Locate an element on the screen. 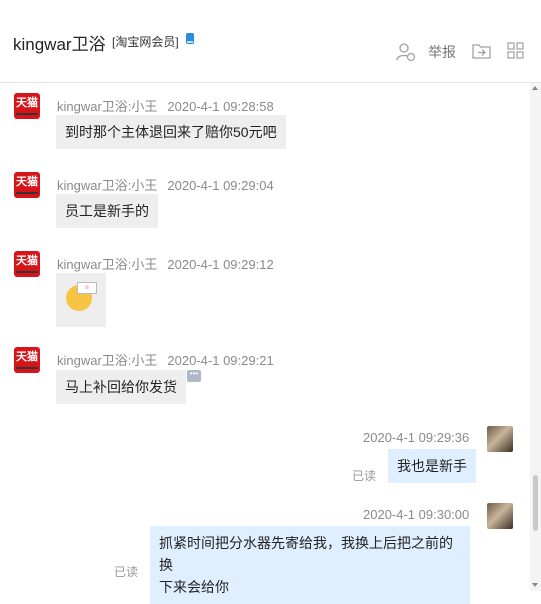 Image resolution: width=541 pixels, height=604 pixels. message-time: 2020-4-1 09:28:58 is located at coordinates (220, 106).